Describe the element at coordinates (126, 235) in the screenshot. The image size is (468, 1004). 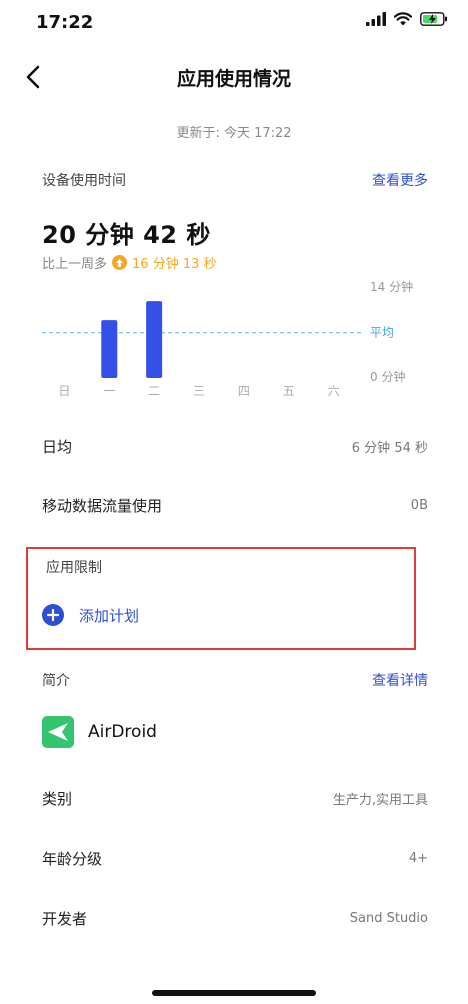
I see `total-usage-time: 20 分钟 42 秒` at that location.